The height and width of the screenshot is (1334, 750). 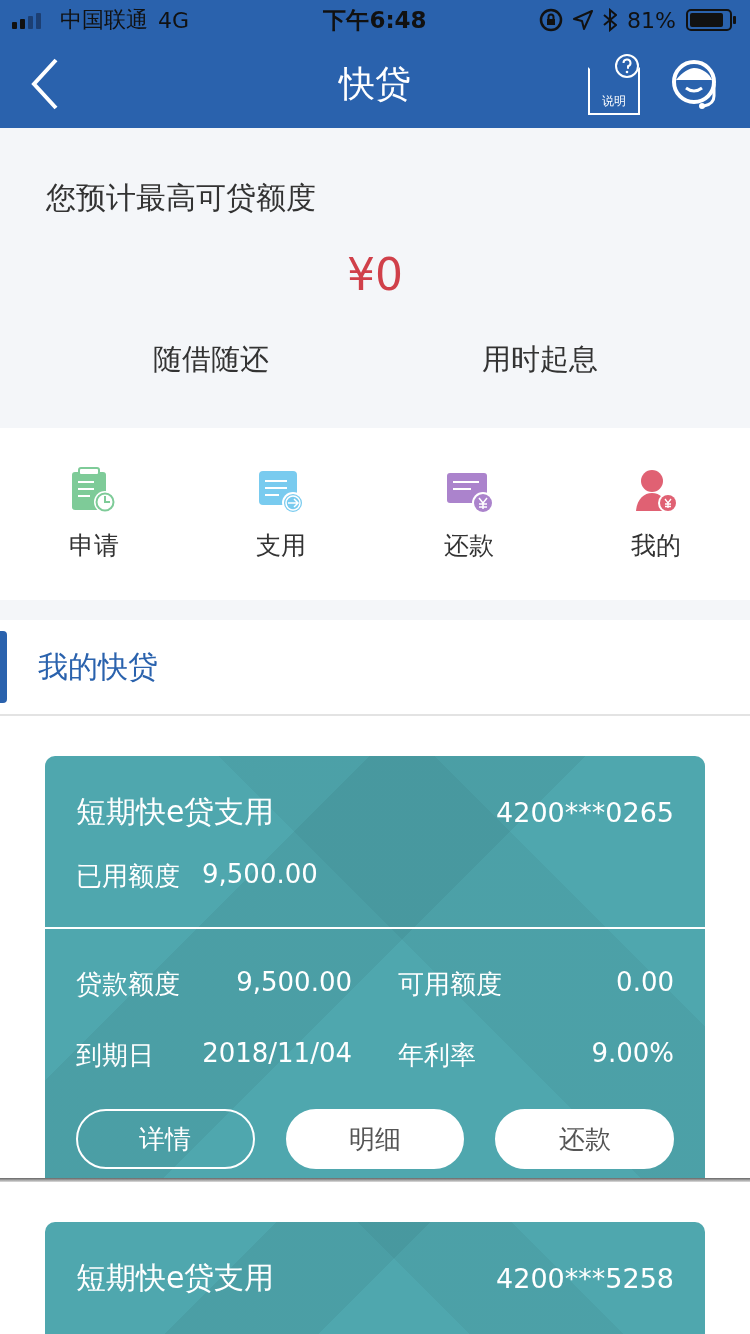 I want to click on rotation-lock-icon, so click(x=551, y=20).